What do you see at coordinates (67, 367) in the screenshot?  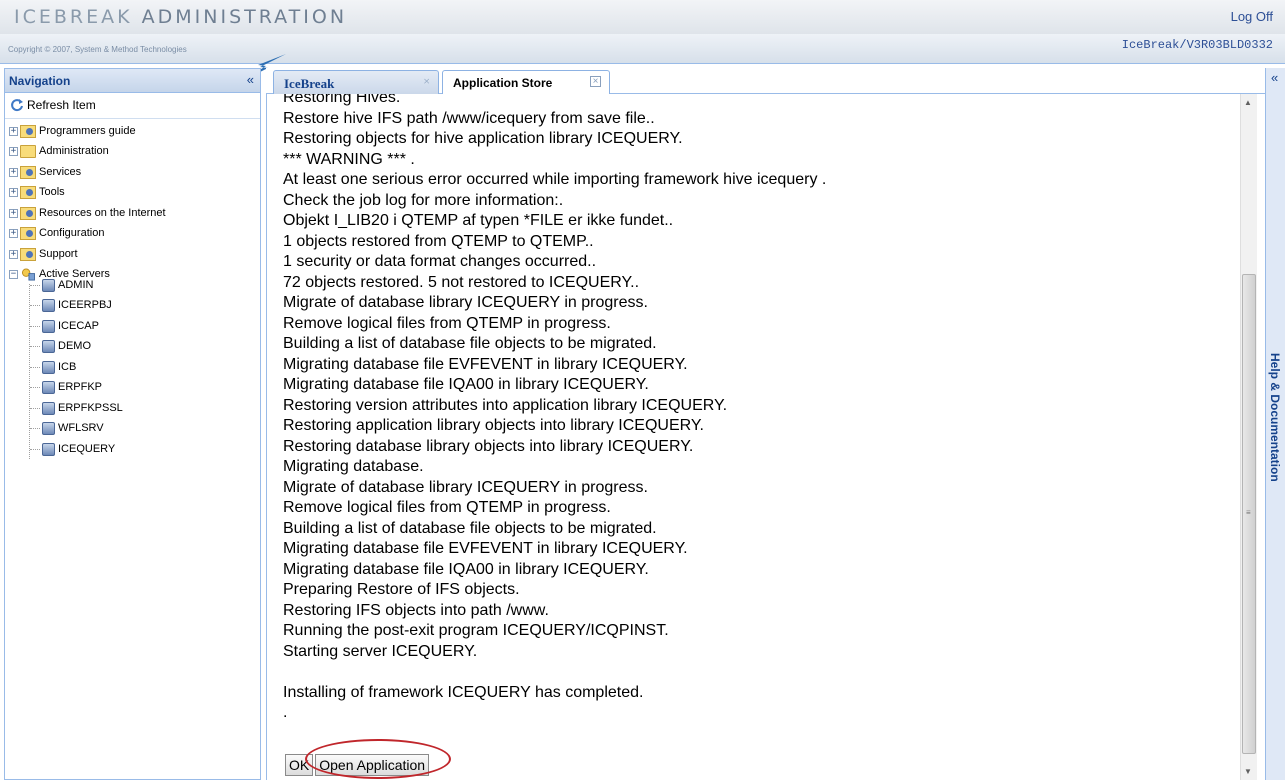 I see `server-label: ICB` at bounding box center [67, 367].